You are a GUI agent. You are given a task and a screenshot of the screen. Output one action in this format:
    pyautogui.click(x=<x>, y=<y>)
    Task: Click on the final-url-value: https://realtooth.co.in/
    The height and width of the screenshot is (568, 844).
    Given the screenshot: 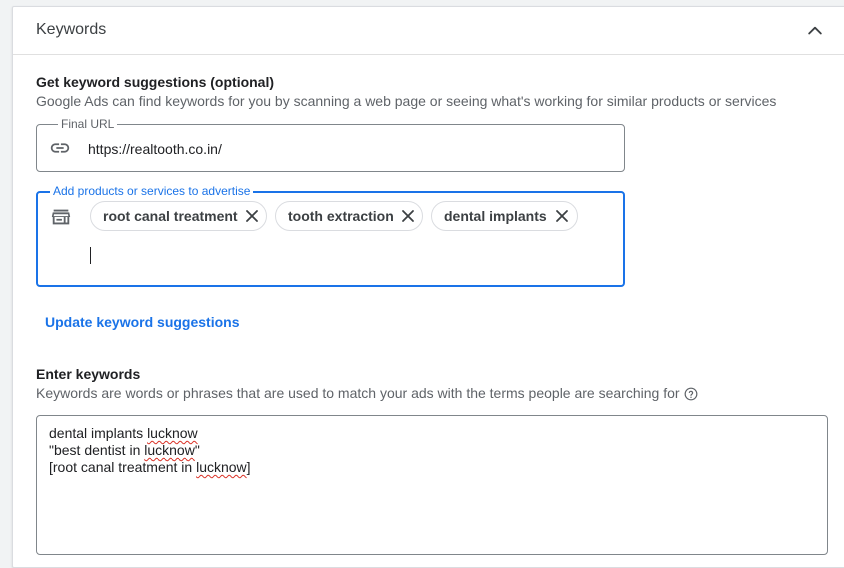 What is the action you would take?
    pyautogui.click(x=155, y=149)
    